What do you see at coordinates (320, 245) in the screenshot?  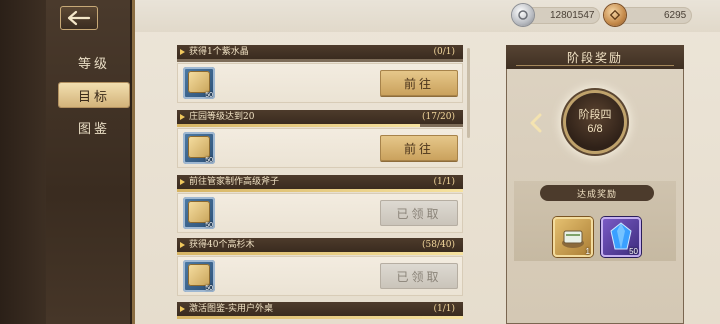 I see `task-header: 获得40个高杉木 (58/40)` at bounding box center [320, 245].